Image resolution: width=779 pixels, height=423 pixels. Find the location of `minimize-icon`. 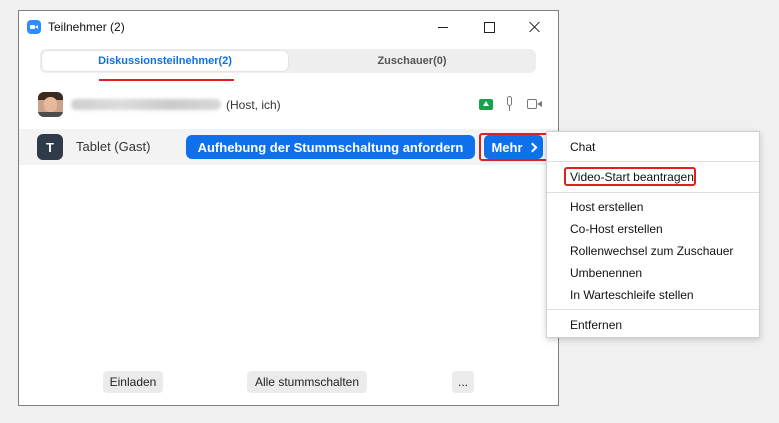

minimize-icon is located at coordinates (443, 27).